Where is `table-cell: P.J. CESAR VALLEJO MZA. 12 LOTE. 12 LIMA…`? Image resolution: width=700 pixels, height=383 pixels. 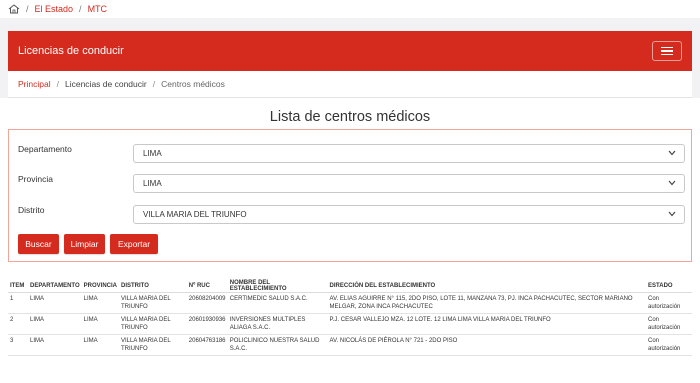
table-cell: P.J. CESAR VALLEJO MZA. 12 LOTE. 12 LIMA… is located at coordinates (487, 324).